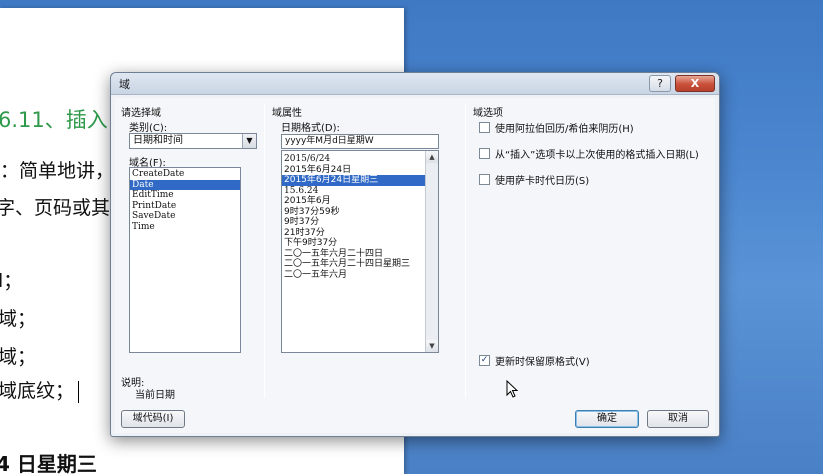 Image resolution: width=823 pixels, height=474 pixels. I want to click on scroll-down-icon: ▼, so click(432, 346).